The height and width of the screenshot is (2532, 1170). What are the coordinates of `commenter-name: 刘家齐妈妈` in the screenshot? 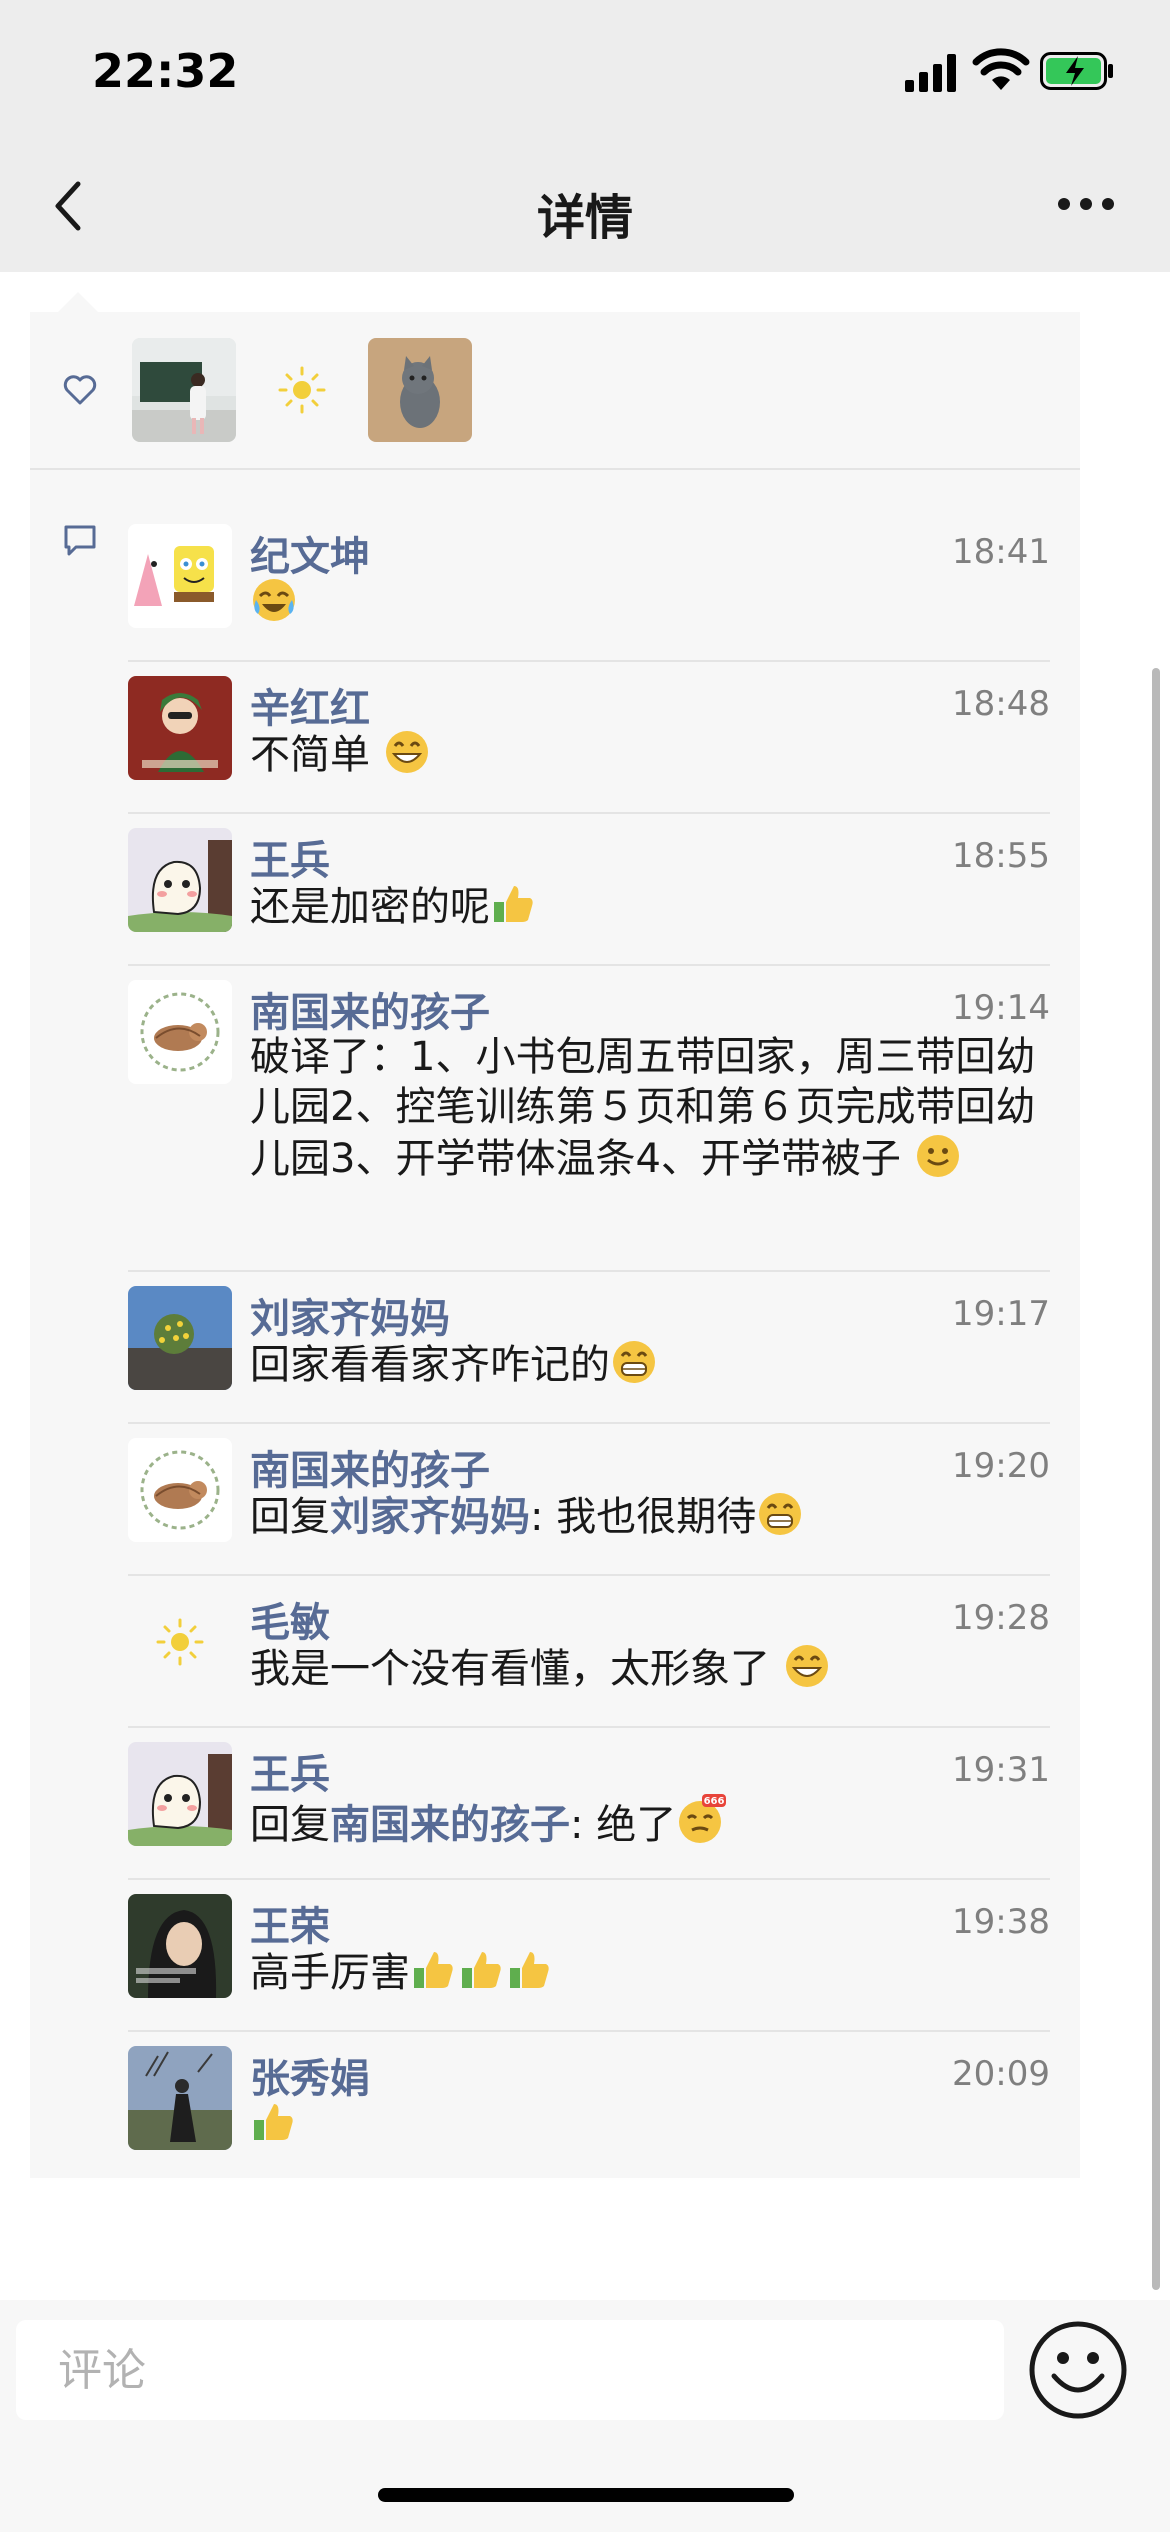 It's located at (350, 1315).